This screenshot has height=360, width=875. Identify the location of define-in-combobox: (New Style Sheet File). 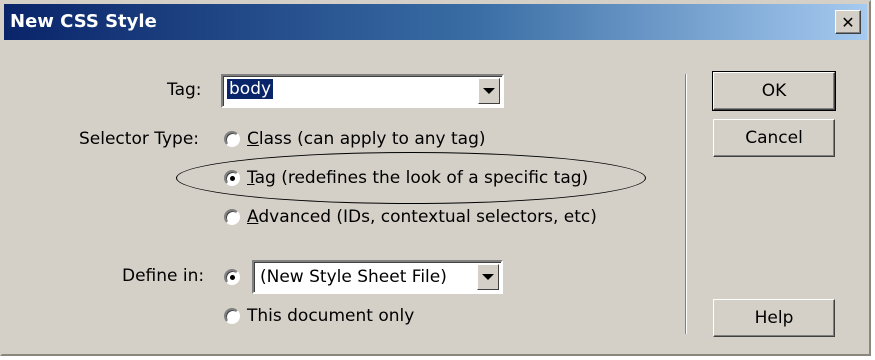
(377, 277).